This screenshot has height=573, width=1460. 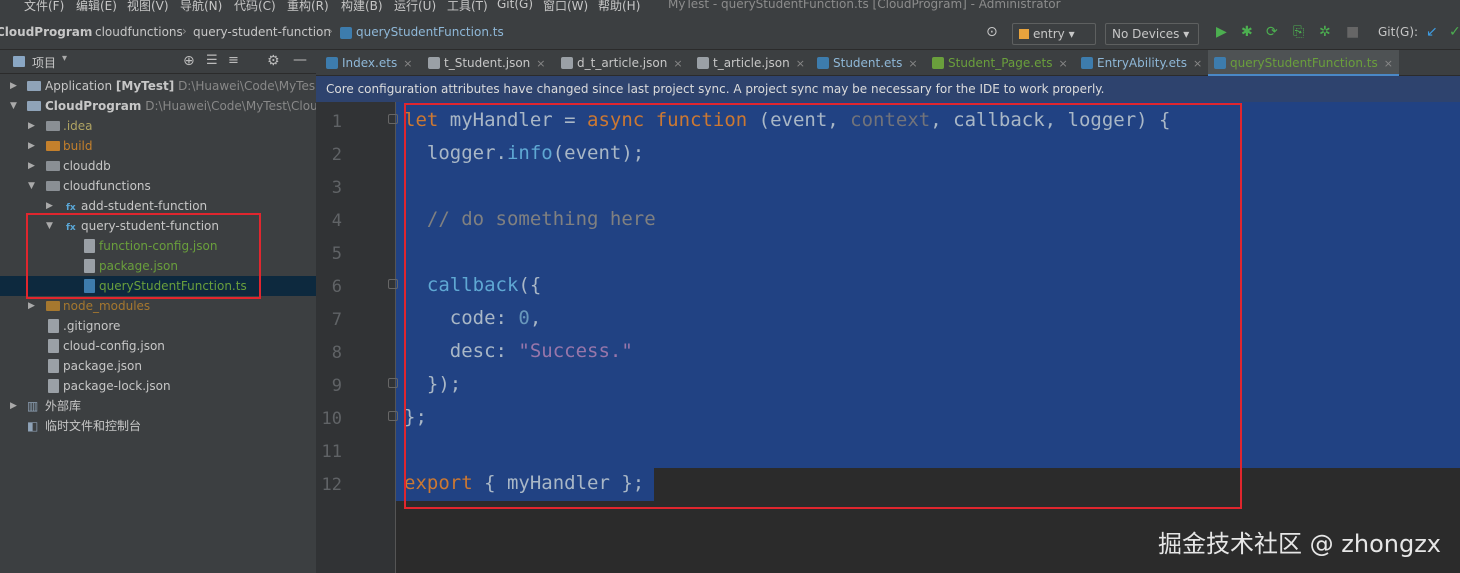 What do you see at coordinates (619, 7) in the screenshot?
I see `menu-help: 帮助(H)` at bounding box center [619, 7].